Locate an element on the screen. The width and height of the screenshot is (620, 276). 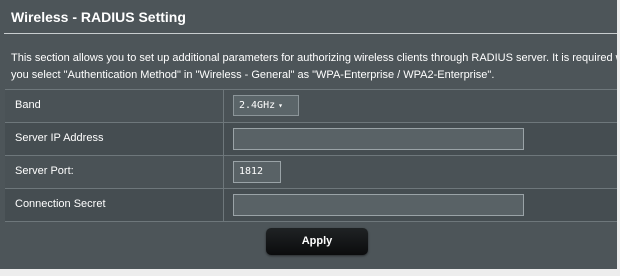
server-ip-label: Server IP Address is located at coordinates (59, 138).